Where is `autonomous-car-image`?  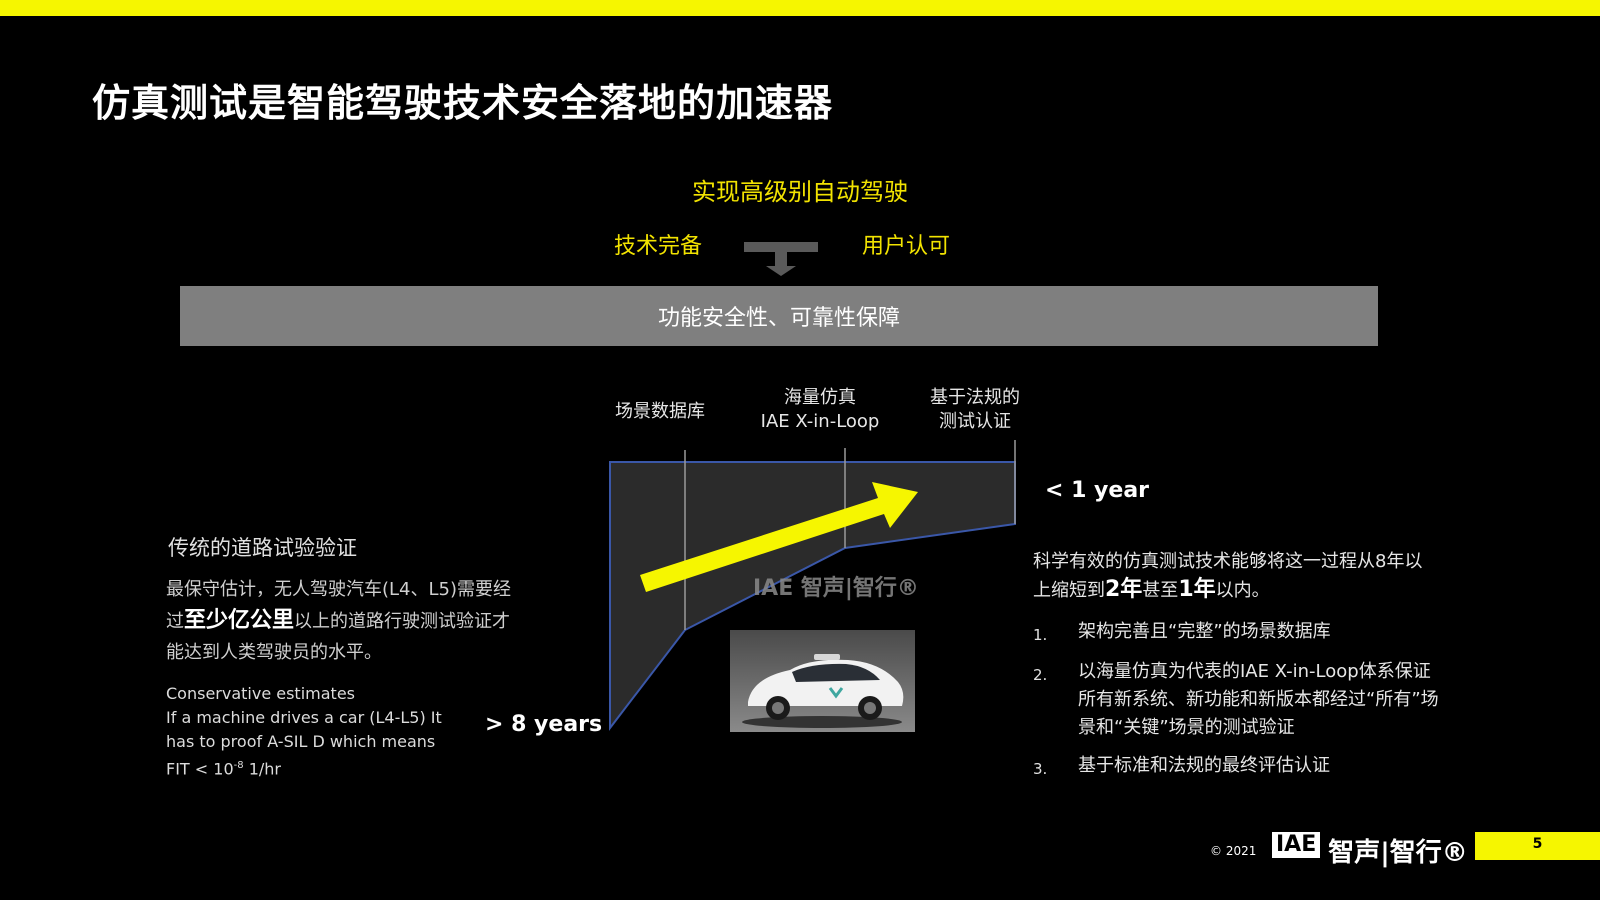 autonomous-car-image is located at coordinates (822, 681).